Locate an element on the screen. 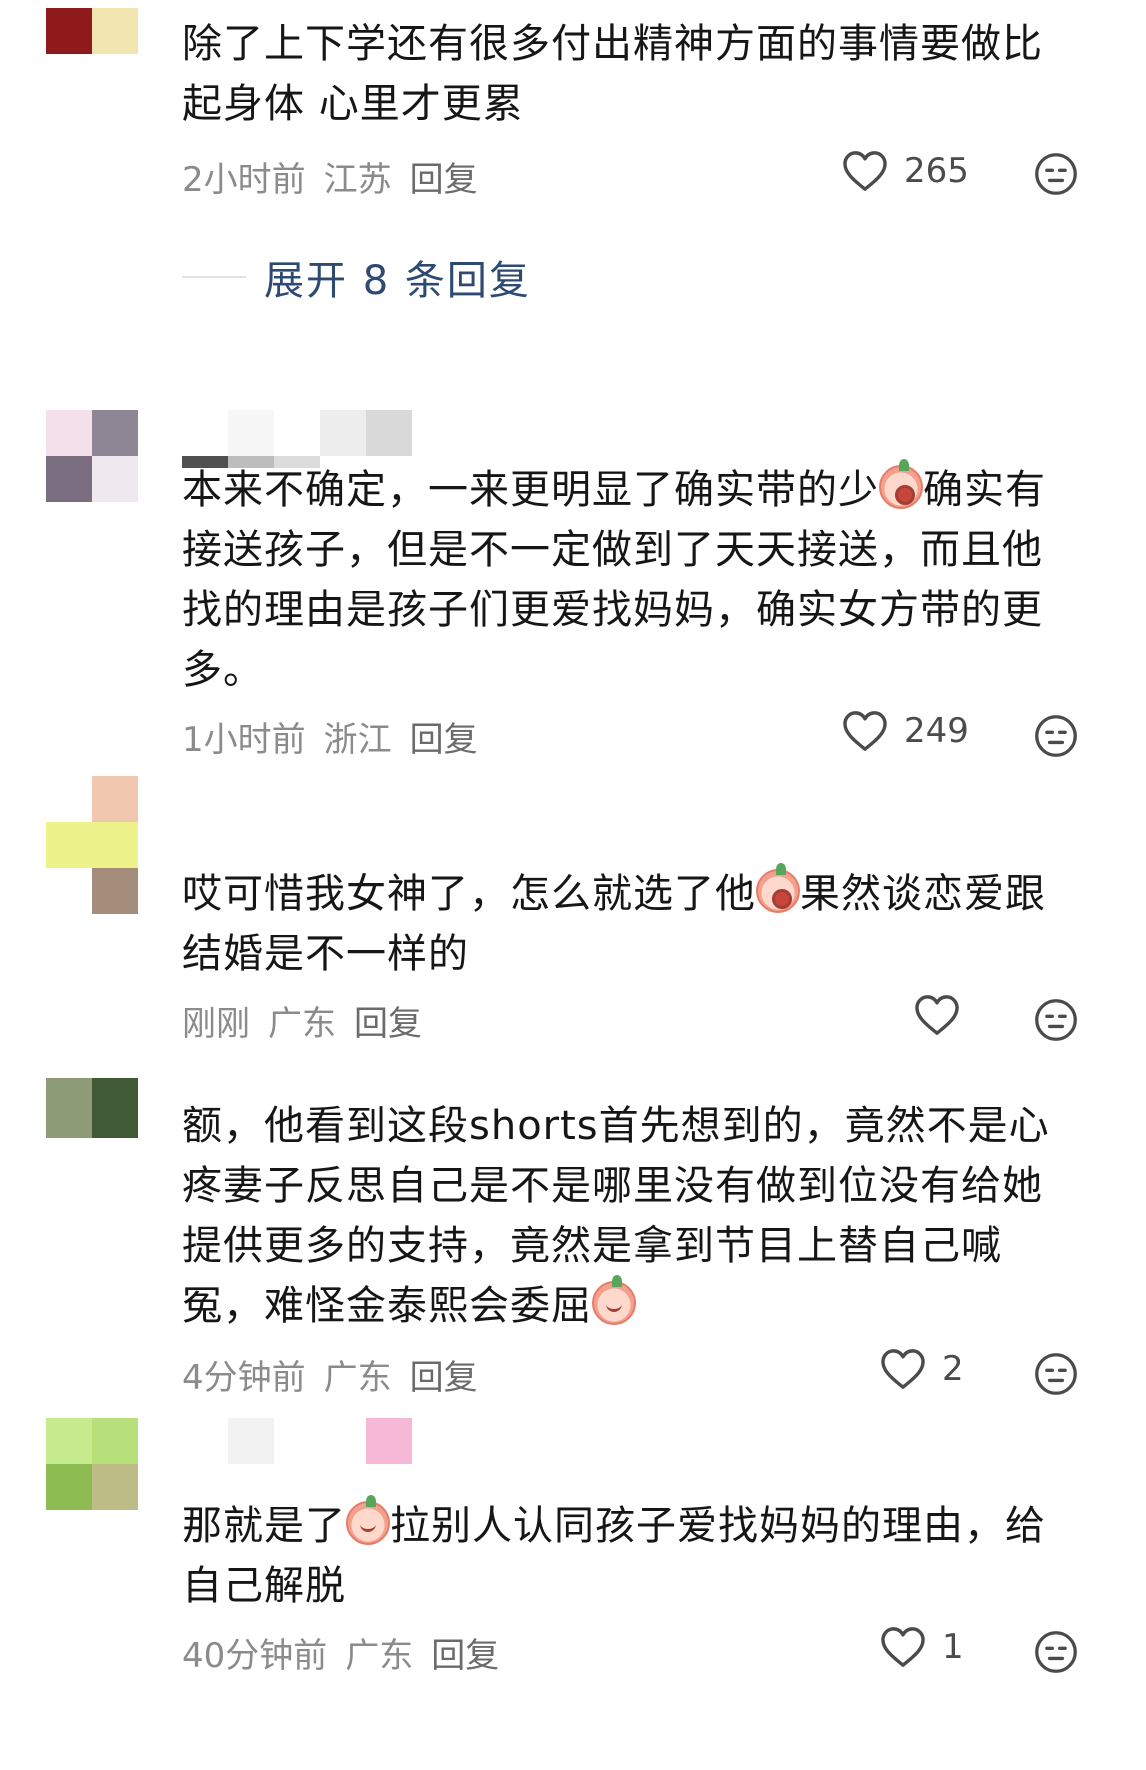 The height and width of the screenshot is (1770, 1146). like-count: 1 is located at coordinates (953, 1647).